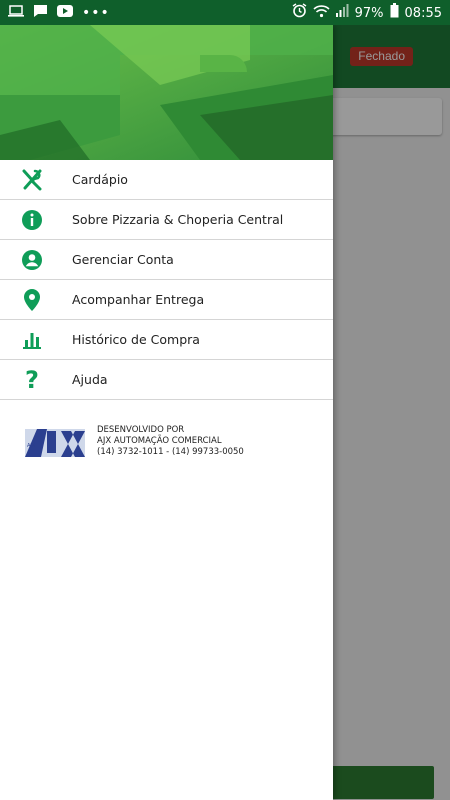 The width and height of the screenshot is (450, 800). Describe the element at coordinates (37, 300) in the screenshot. I see `map-pin-icon` at that location.